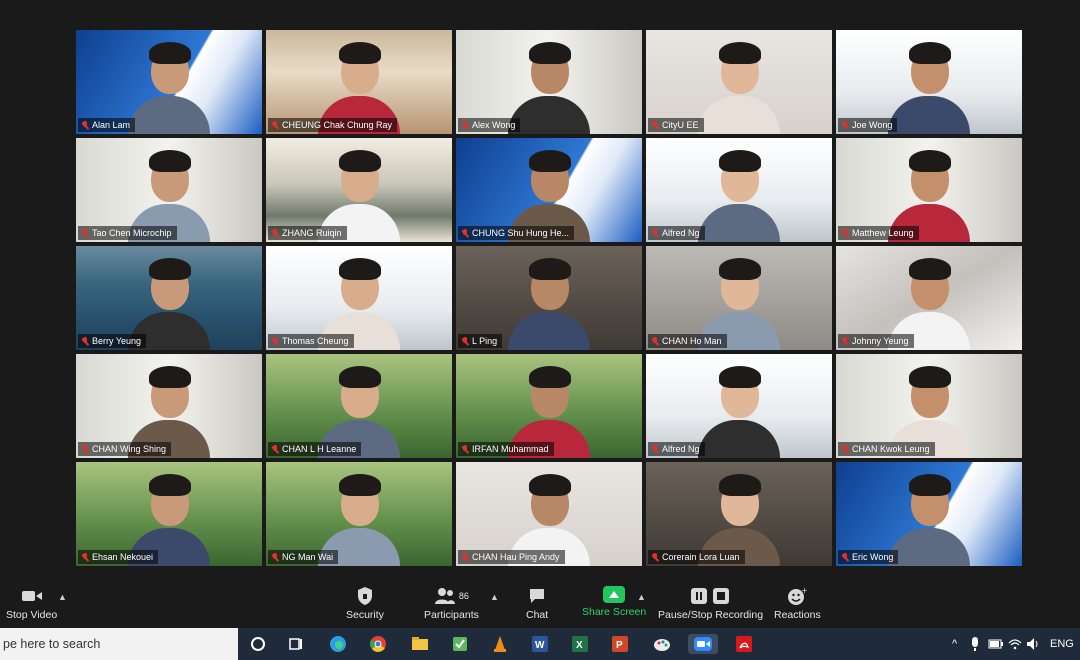 This screenshot has height=660, width=1080. I want to click on checklist-app-icon, so click(460, 644).